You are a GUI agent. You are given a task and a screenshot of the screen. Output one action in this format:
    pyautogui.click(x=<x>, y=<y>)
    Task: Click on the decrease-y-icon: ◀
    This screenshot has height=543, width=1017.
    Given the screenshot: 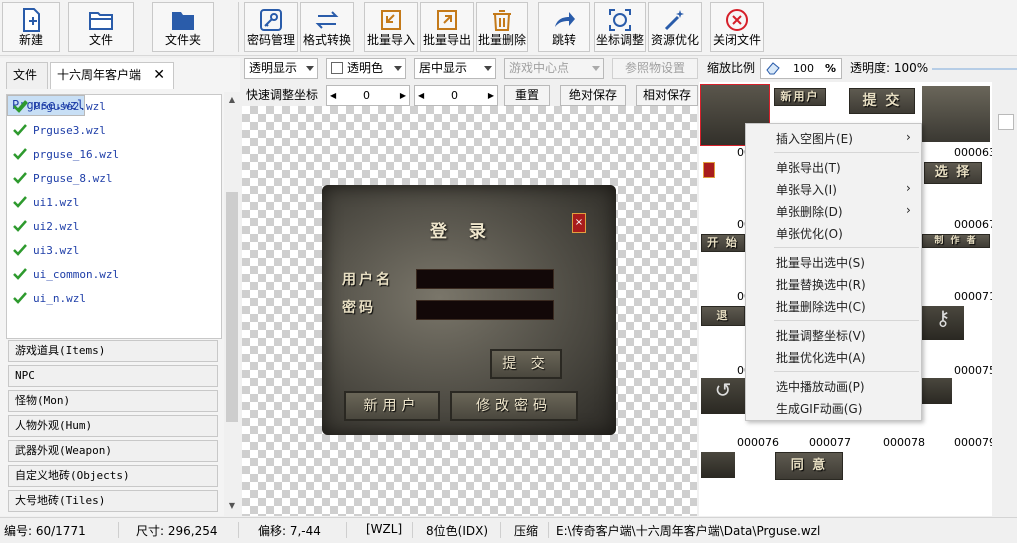 What is the action you would take?
    pyautogui.click(x=421, y=95)
    